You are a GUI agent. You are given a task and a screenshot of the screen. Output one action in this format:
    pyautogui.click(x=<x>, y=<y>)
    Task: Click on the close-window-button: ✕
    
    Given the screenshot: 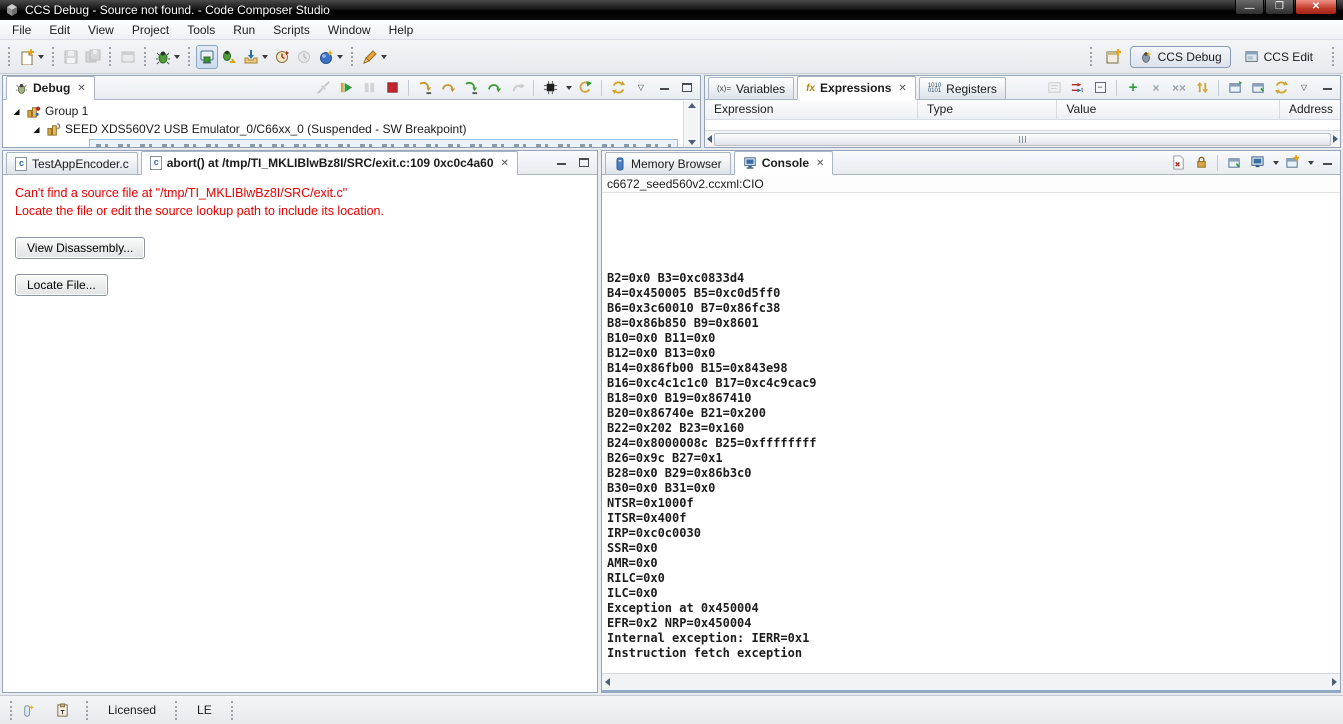 What is the action you would take?
    pyautogui.click(x=1316, y=7)
    